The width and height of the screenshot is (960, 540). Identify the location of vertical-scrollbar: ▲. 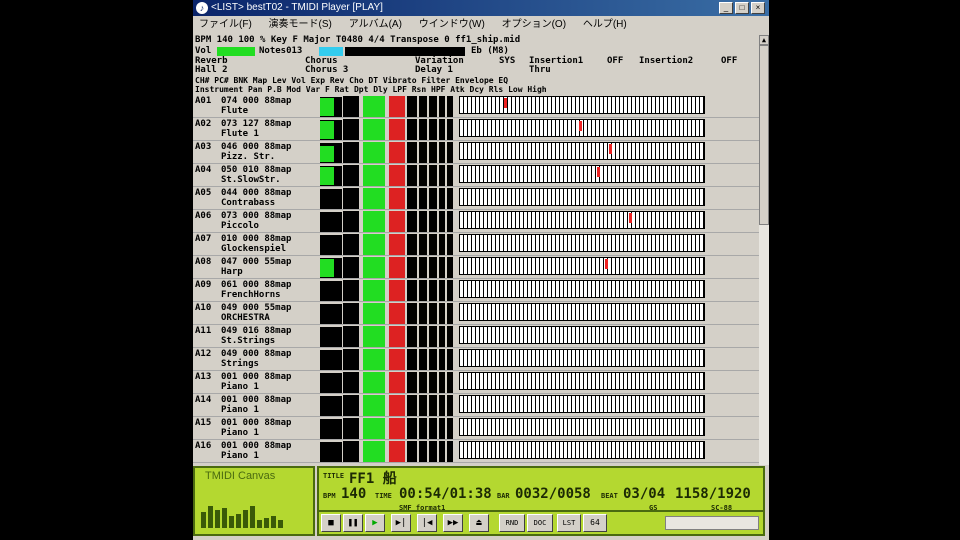
(764, 250).